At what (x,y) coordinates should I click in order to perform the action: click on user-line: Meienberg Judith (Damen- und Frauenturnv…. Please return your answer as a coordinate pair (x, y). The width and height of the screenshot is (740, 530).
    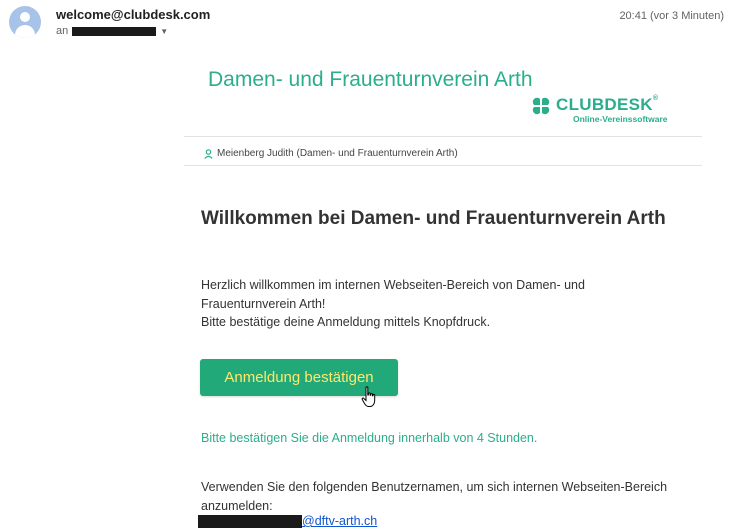
    Looking at the image, I should click on (331, 153).